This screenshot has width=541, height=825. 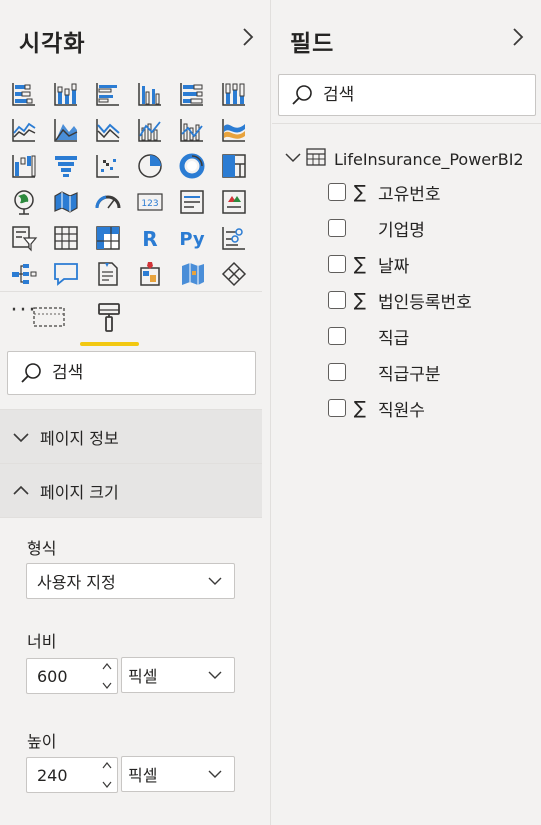 I want to click on field-name: 법인등록번호, so click(x=425, y=302).